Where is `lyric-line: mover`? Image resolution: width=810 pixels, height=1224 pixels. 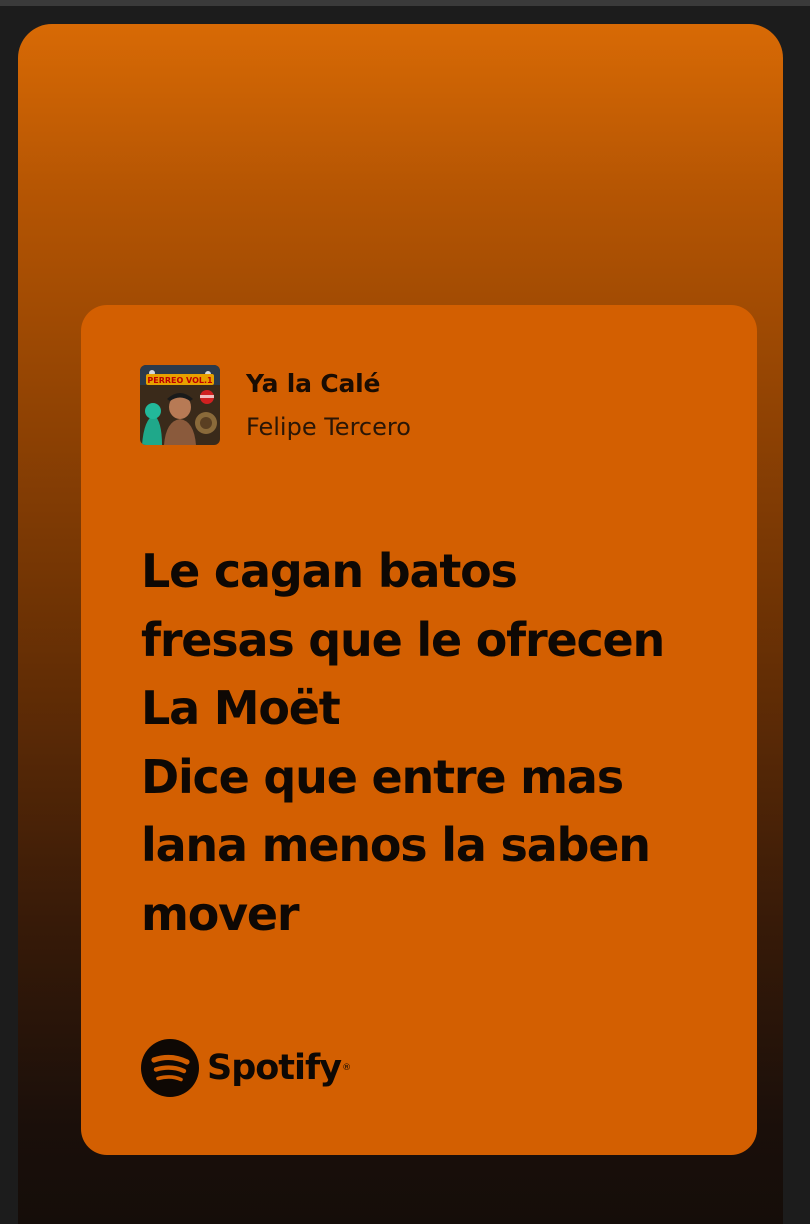 lyric-line: mover is located at coordinates (220, 913).